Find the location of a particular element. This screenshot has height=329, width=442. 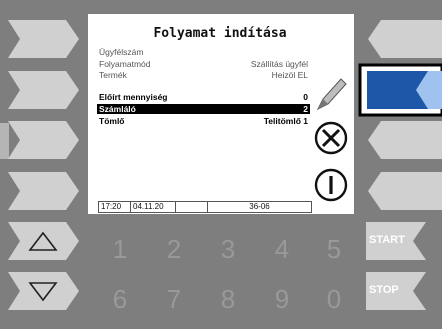

row-value: Telitömlő 1 is located at coordinates (285, 121).